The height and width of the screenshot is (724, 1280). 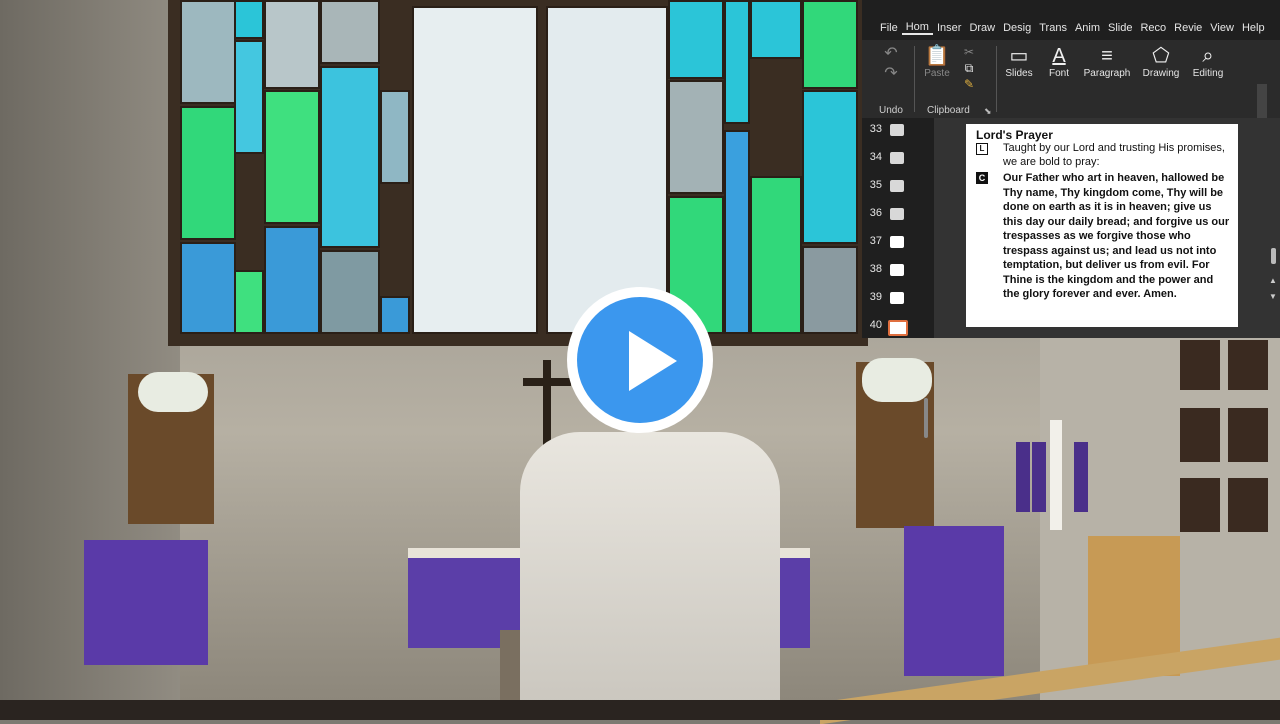 What do you see at coordinates (969, 52) in the screenshot?
I see `cut-icon: ✂` at bounding box center [969, 52].